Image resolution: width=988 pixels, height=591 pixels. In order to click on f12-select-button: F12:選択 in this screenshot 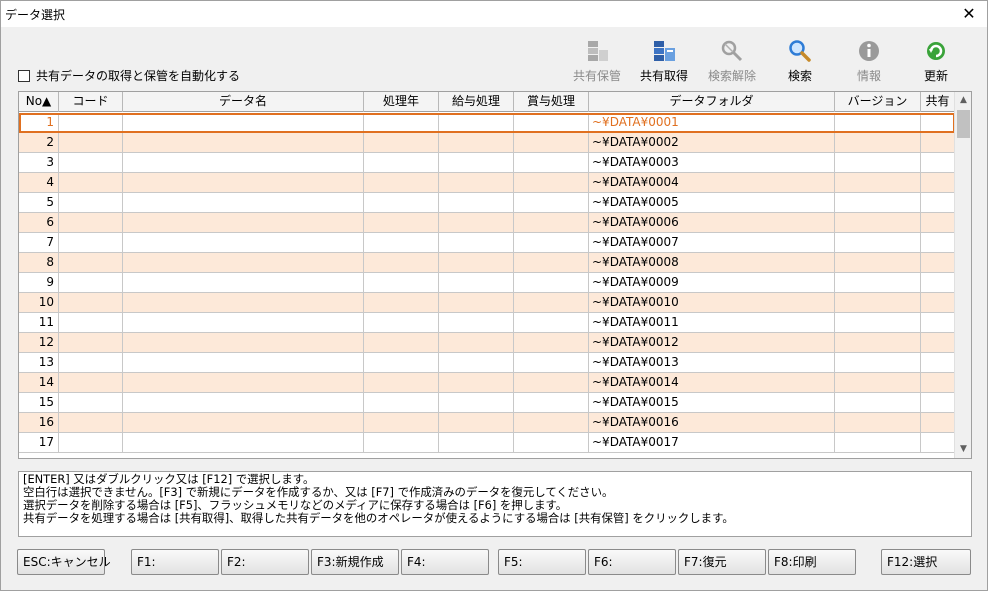, I will do `click(926, 562)`.